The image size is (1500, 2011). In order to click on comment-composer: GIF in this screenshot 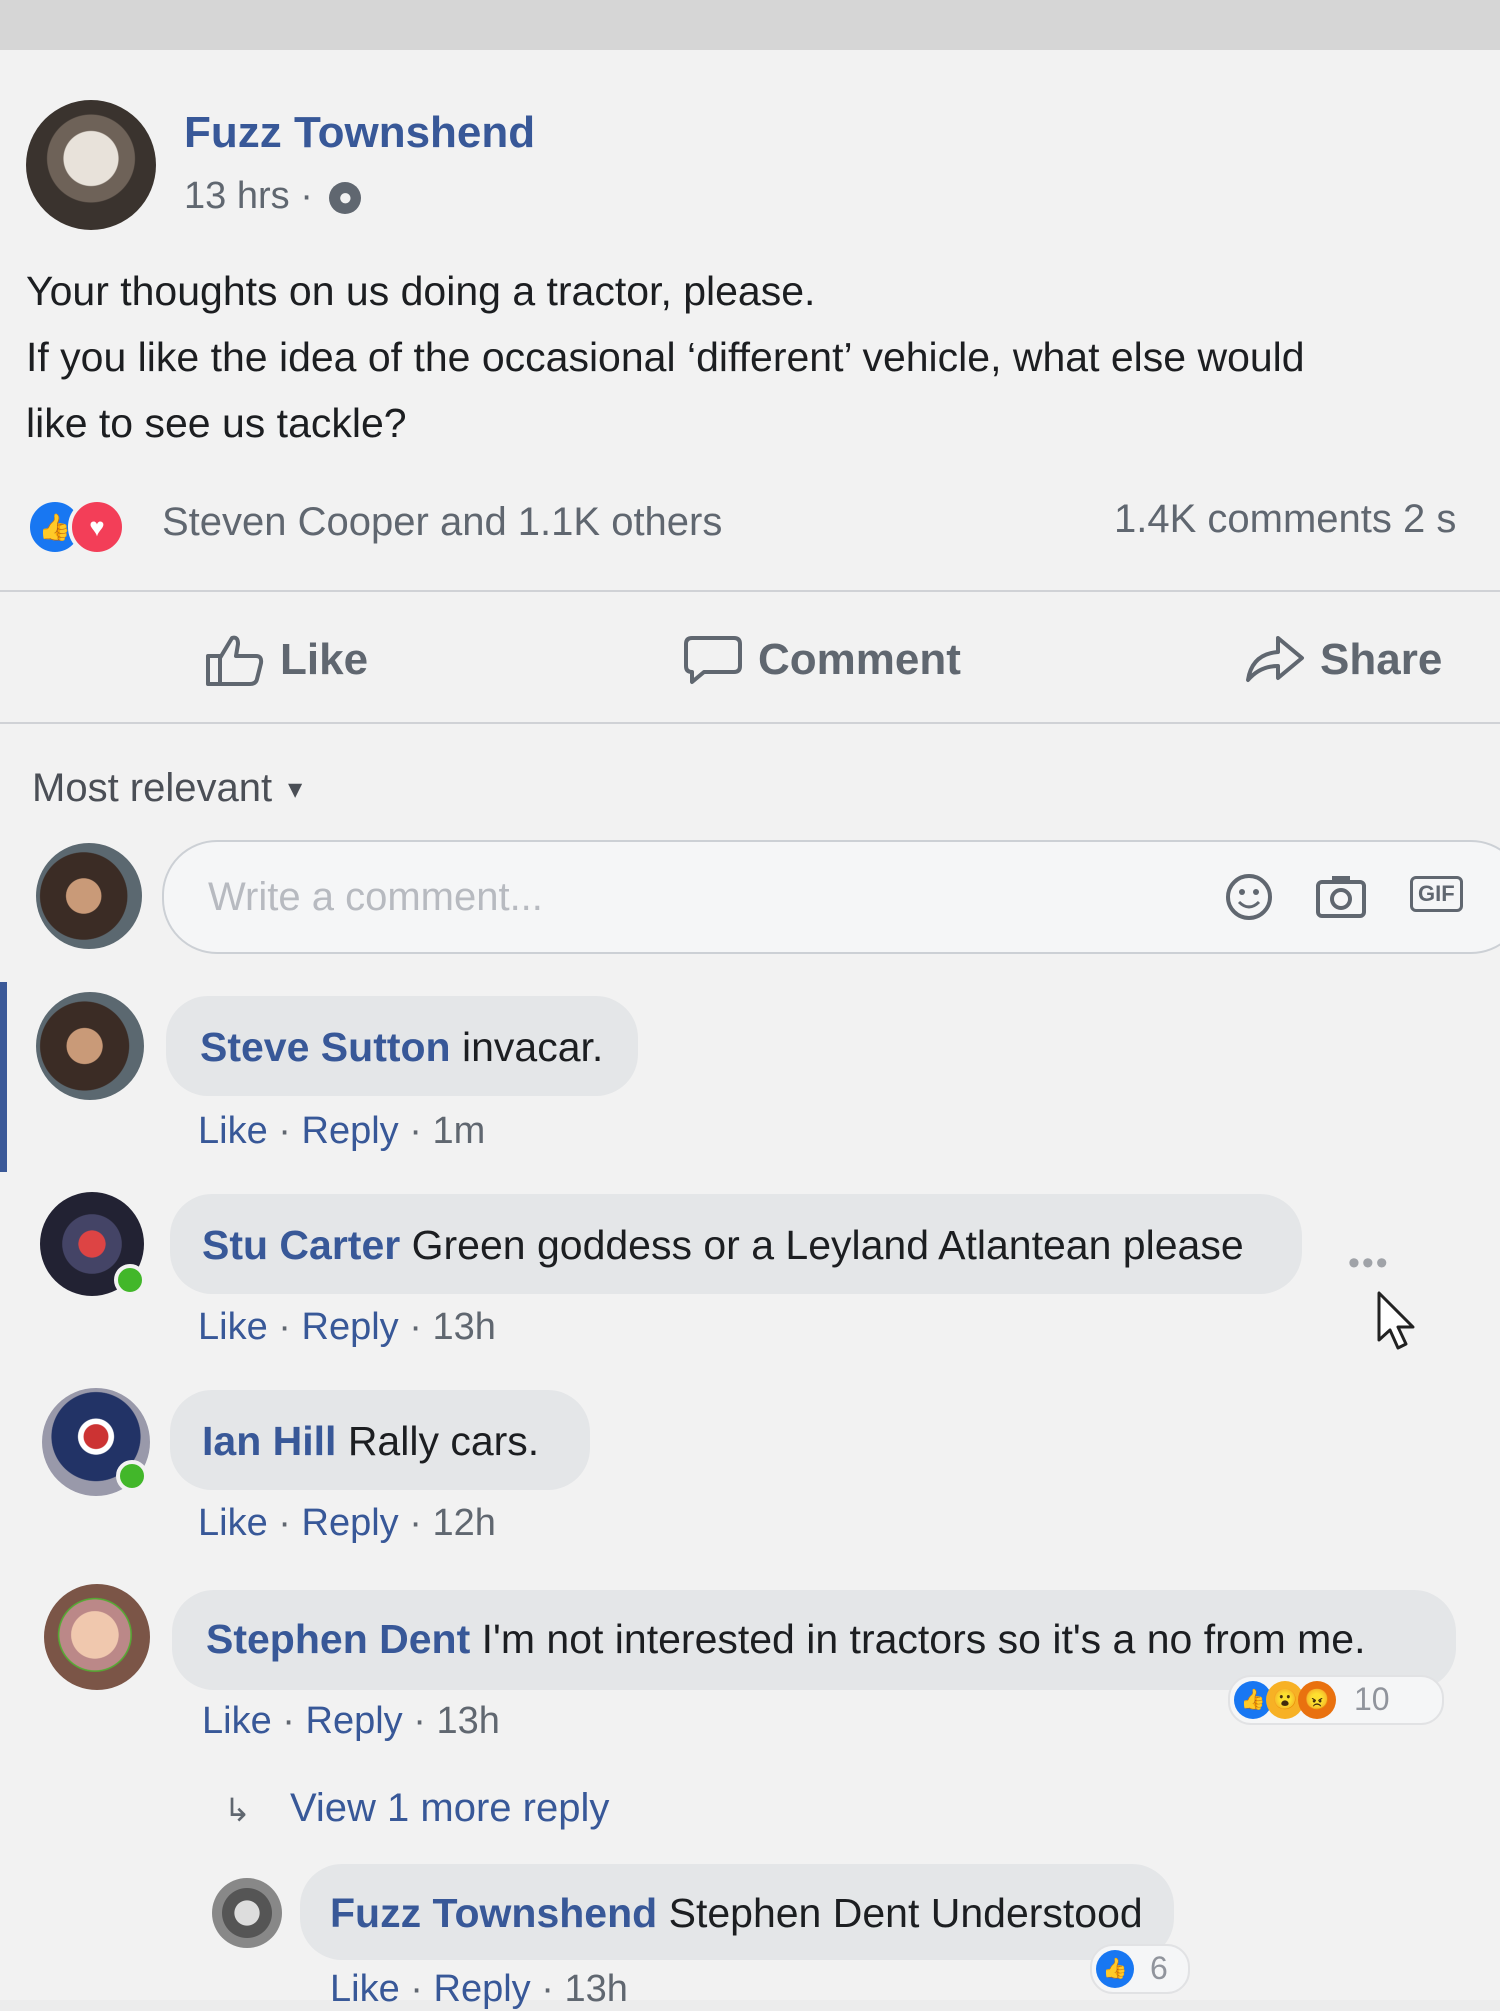, I will do `click(831, 897)`.